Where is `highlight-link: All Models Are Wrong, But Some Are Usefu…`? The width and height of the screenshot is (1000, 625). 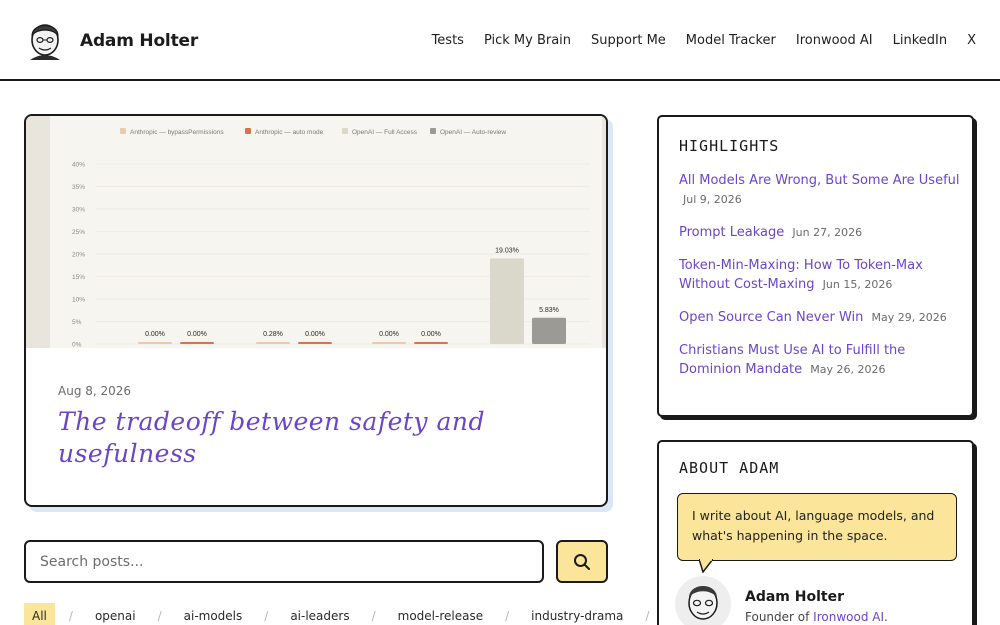
highlight-link: All Models Are Wrong, But Some Are Usefu… is located at coordinates (819, 180).